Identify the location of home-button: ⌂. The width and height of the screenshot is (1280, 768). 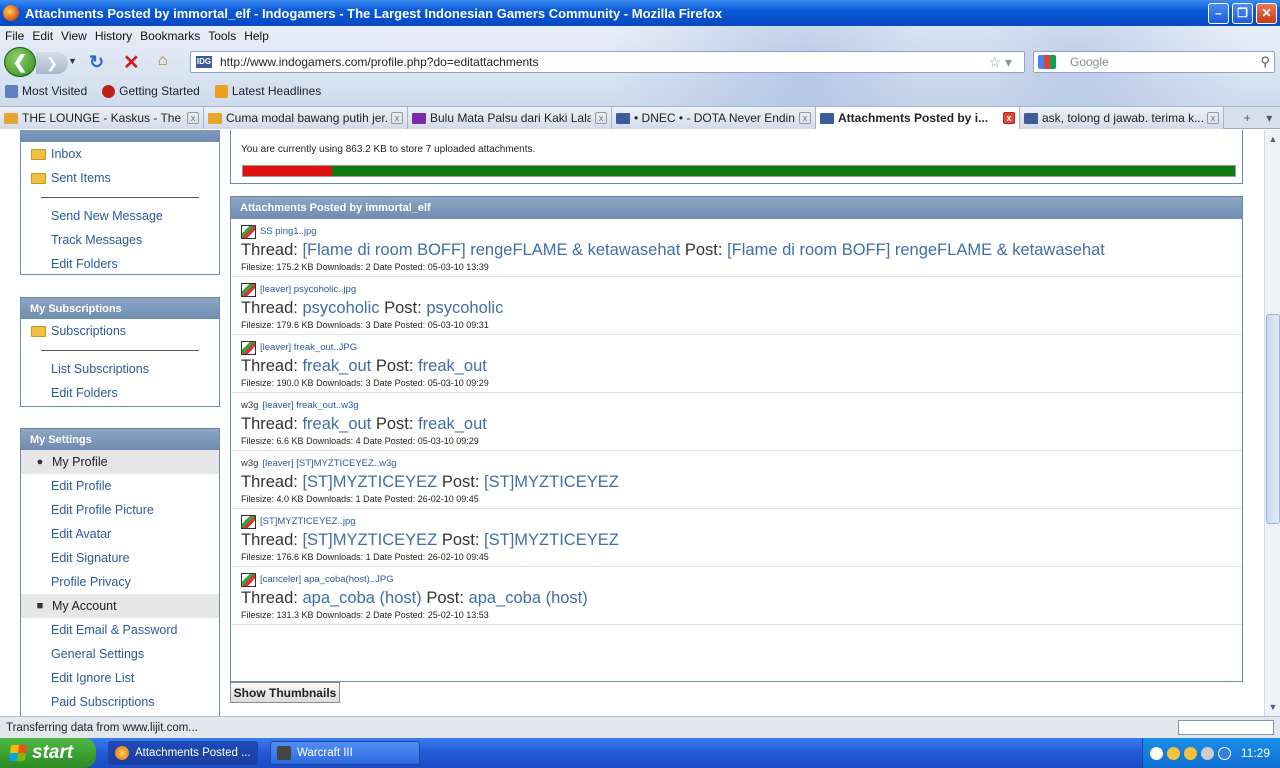
(163, 61).